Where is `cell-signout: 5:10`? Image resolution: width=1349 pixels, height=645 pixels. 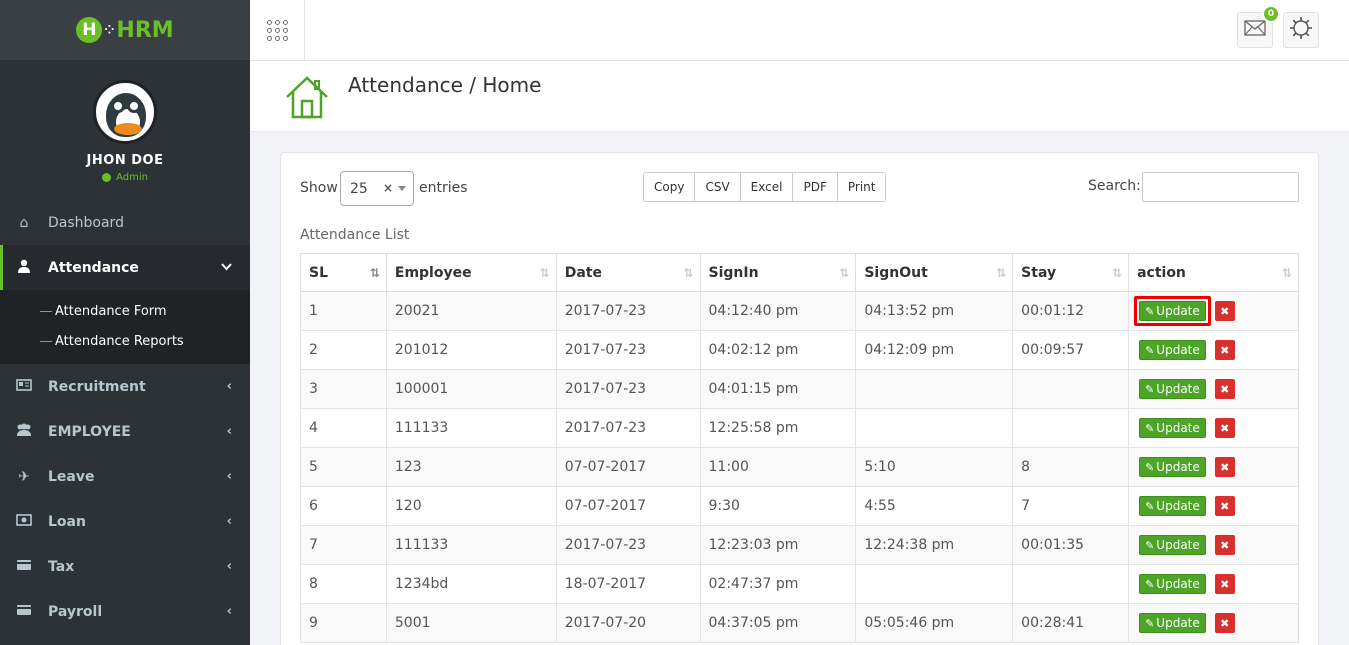
cell-signout: 5:10 is located at coordinates (934, 467).